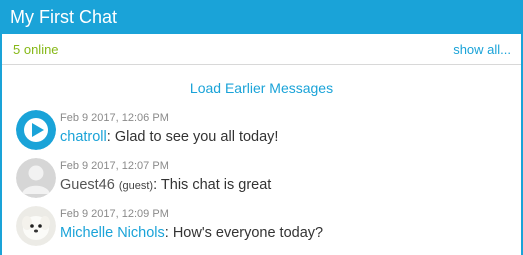 The height and width of the screenshot is (255, 523). I want to click on message-line: chatroll: Glad to see you all today!, so click(169, 137).